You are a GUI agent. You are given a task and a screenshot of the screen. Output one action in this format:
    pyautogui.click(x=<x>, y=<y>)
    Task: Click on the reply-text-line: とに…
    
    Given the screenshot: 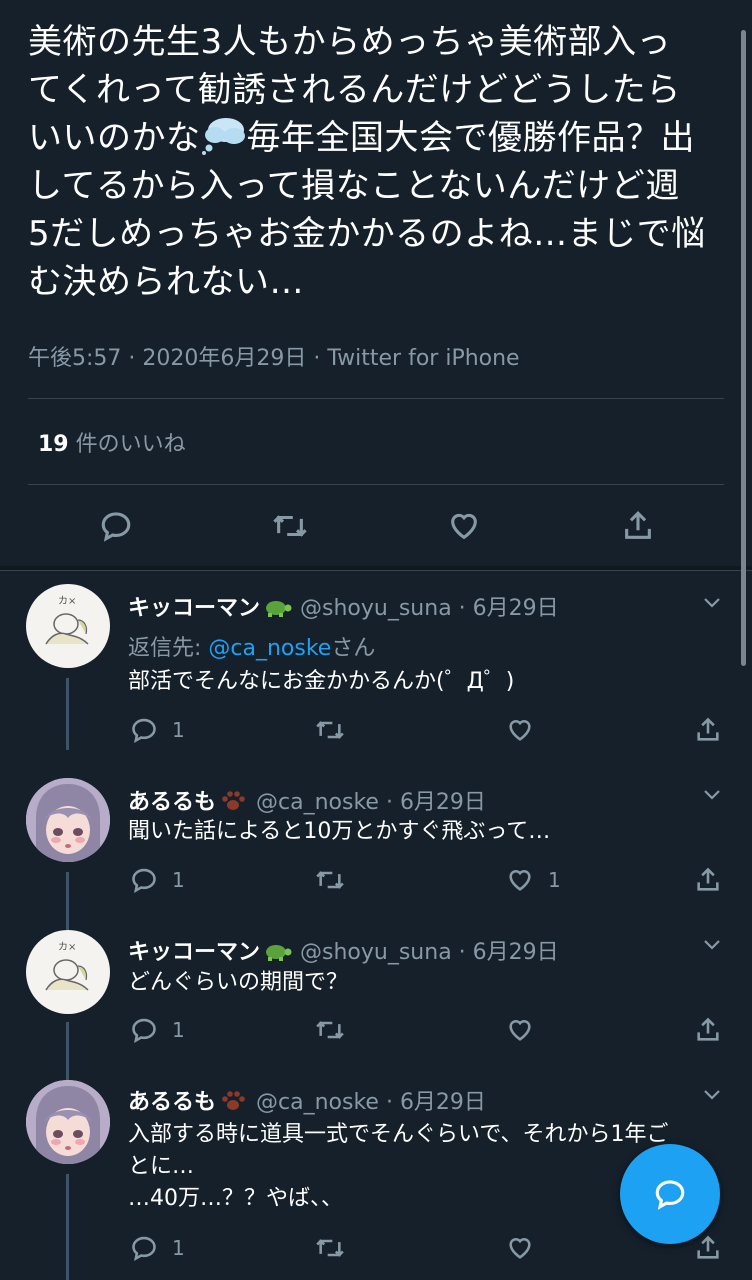 What is the action you would take?
    pyautogui.click(x=161, y=1166)
    